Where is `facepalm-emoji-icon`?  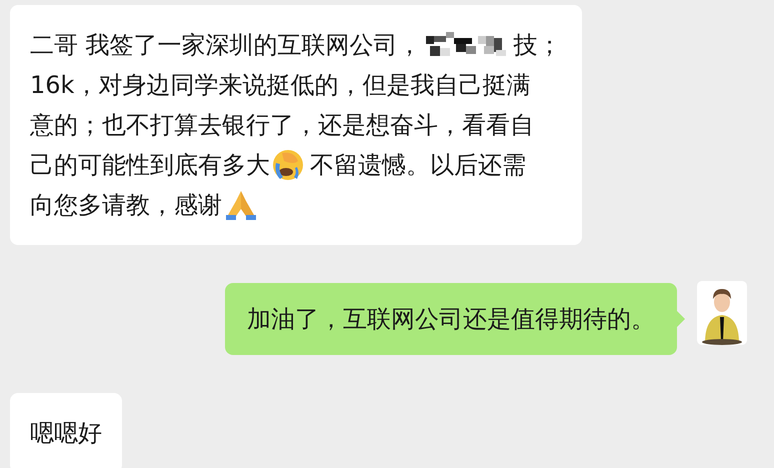
facepalm-emoji-icon is located at coordinates (288, 165).